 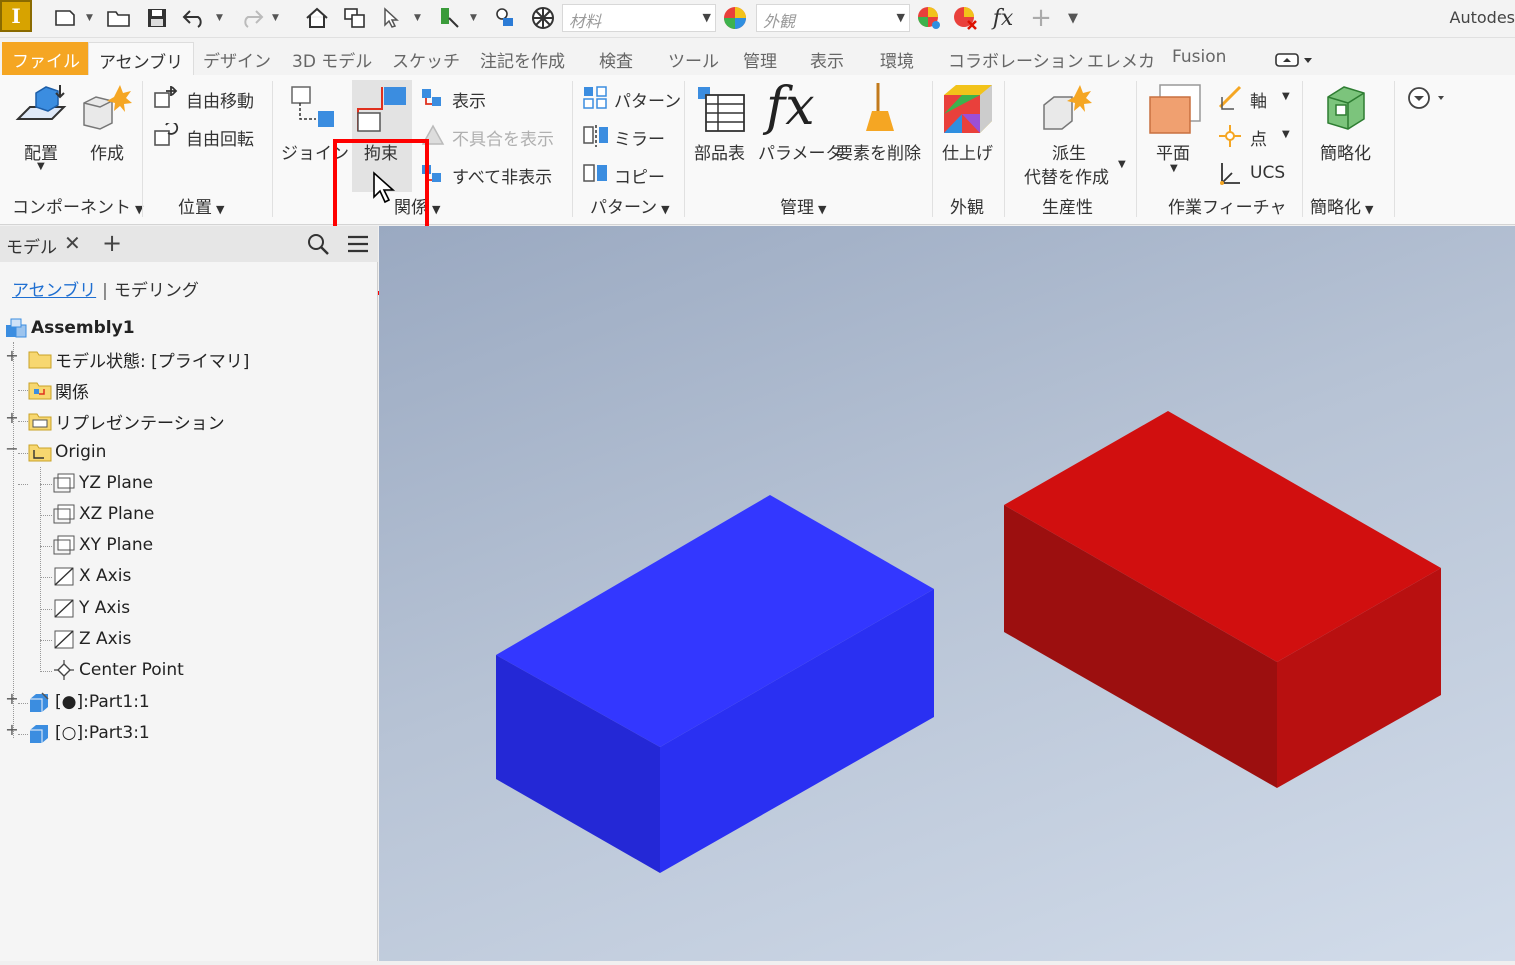 What do you see at coordinates (1068, 112) in the screenshot?
I see `derive-icon` at bounding box center [1068, 112].